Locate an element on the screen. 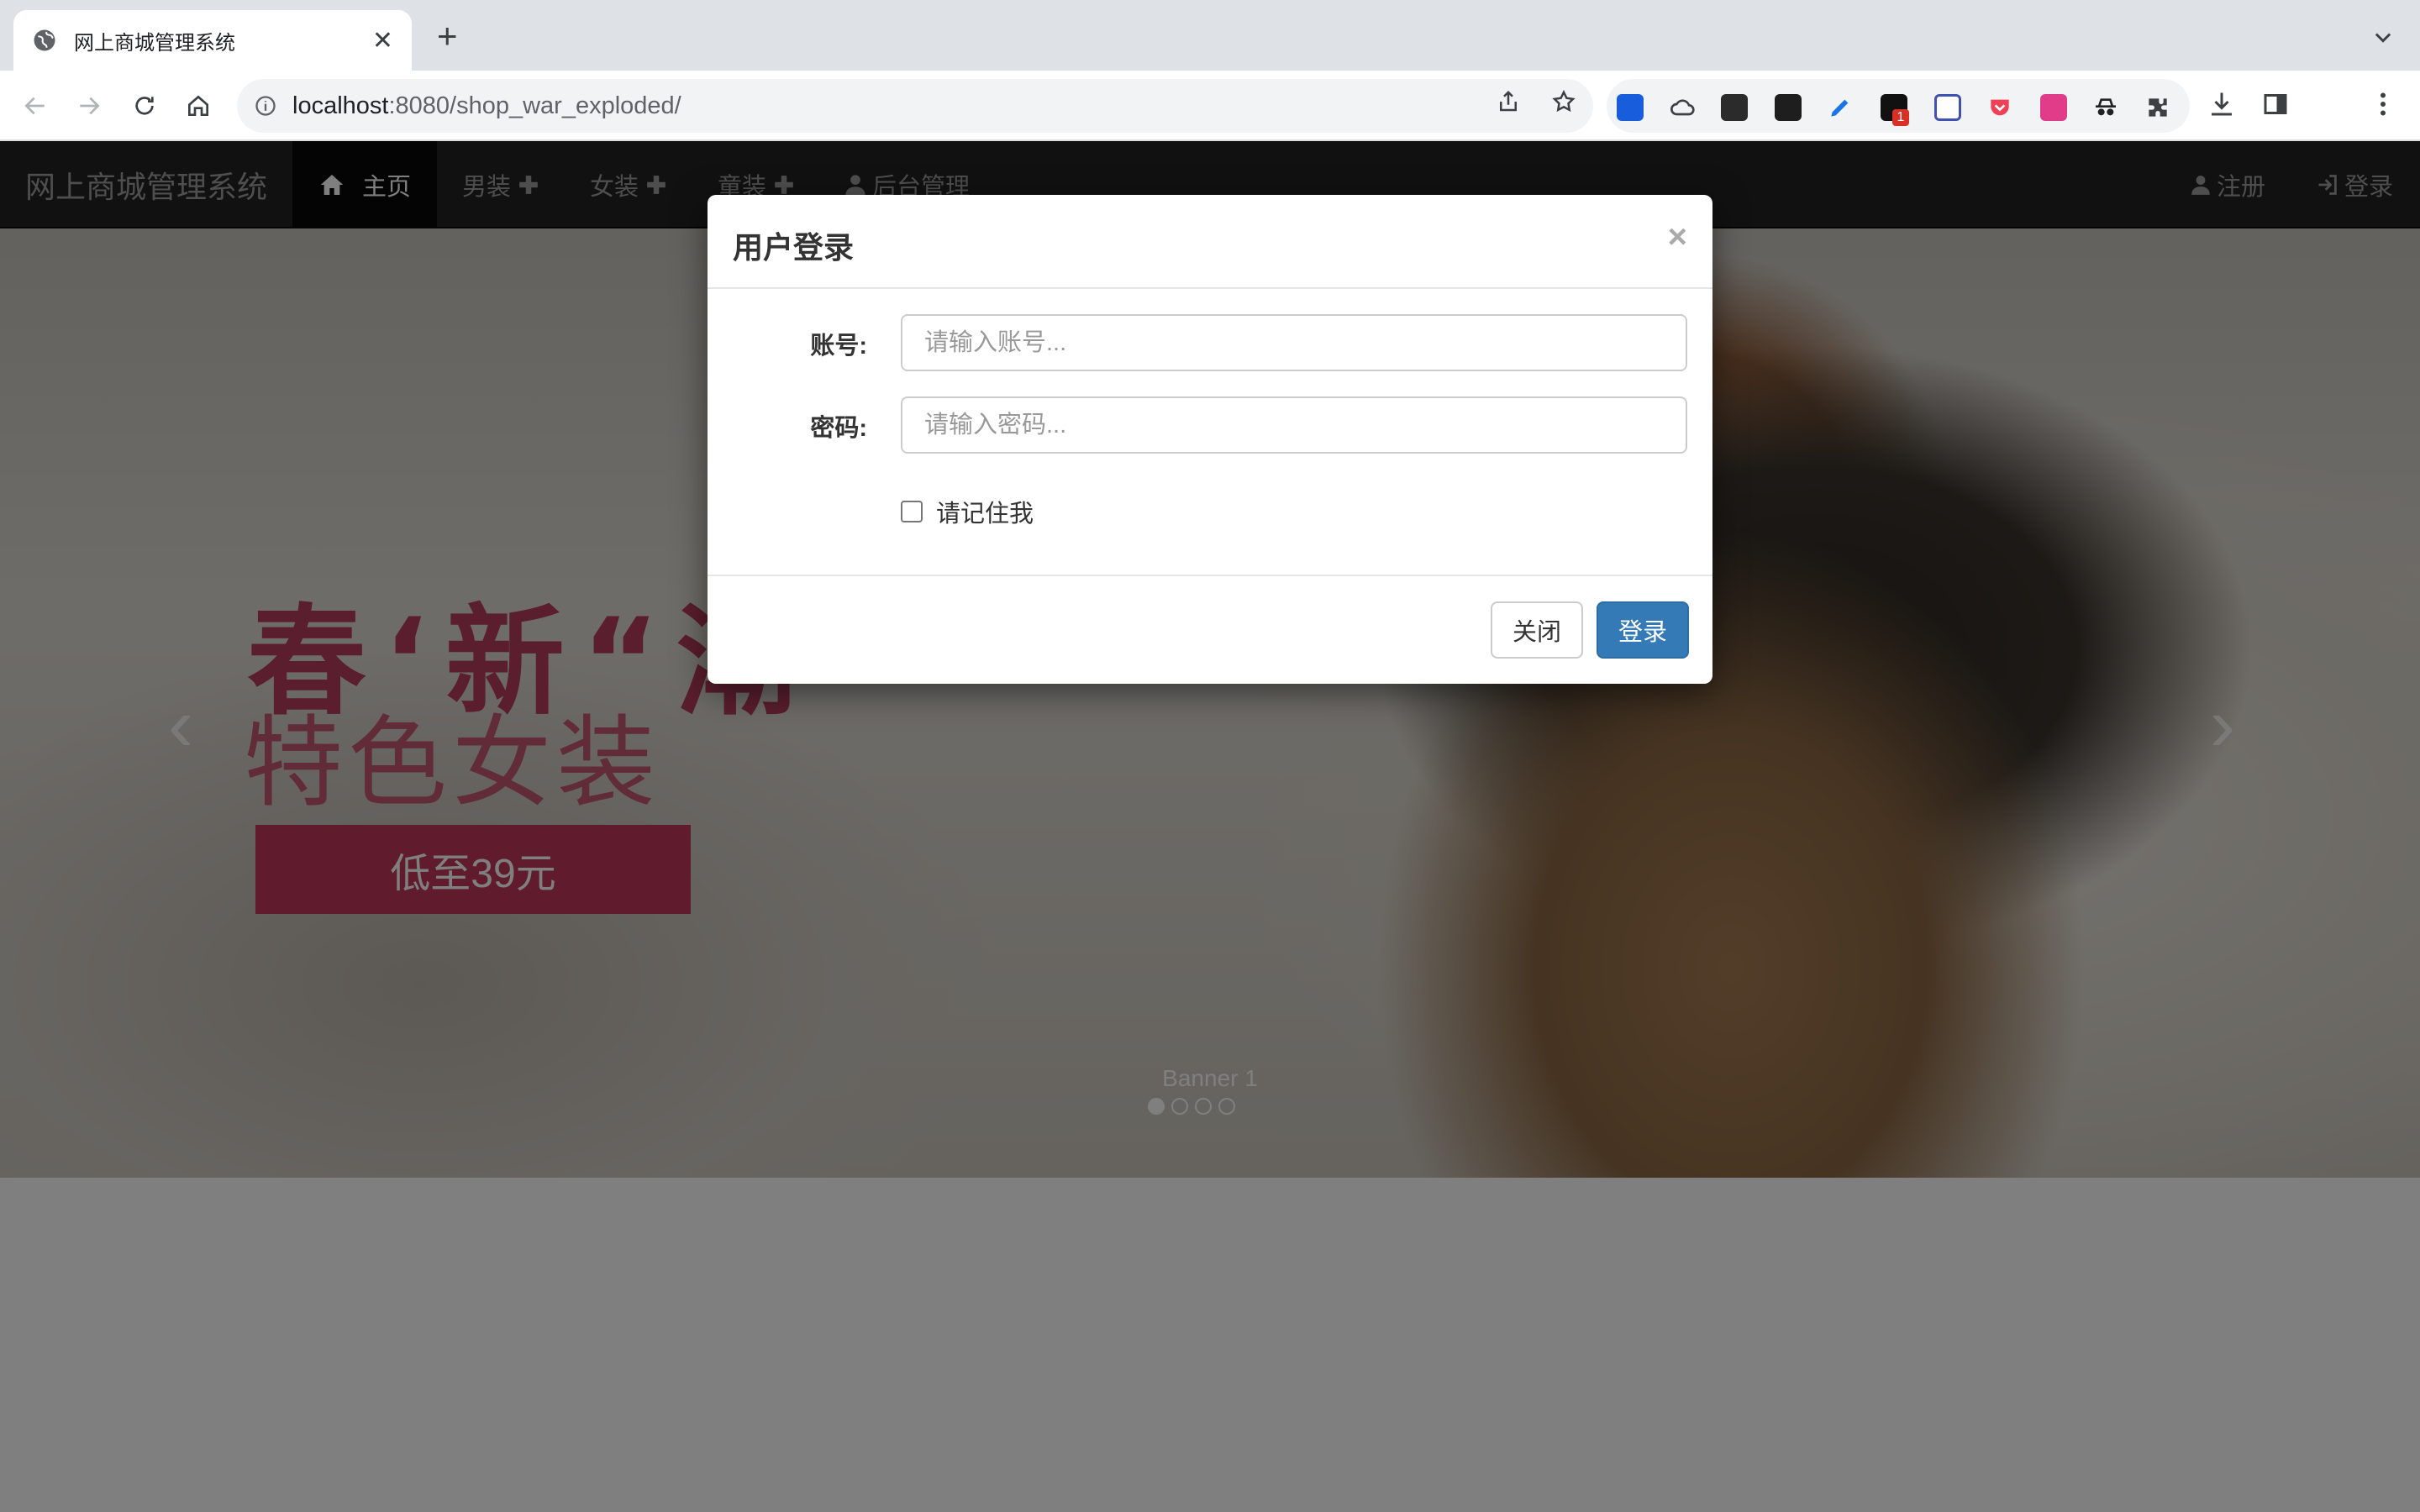 The height and width of the screenshot is (1512, 2420). incognito-icon is located at coordinates (2105, 107).